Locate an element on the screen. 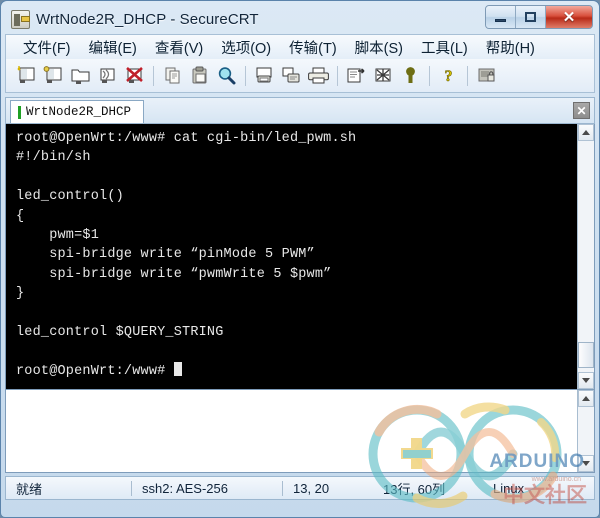 The height and width of the screenshot is (518, 600). disconnect-icon is located at coordinates (134, 75).